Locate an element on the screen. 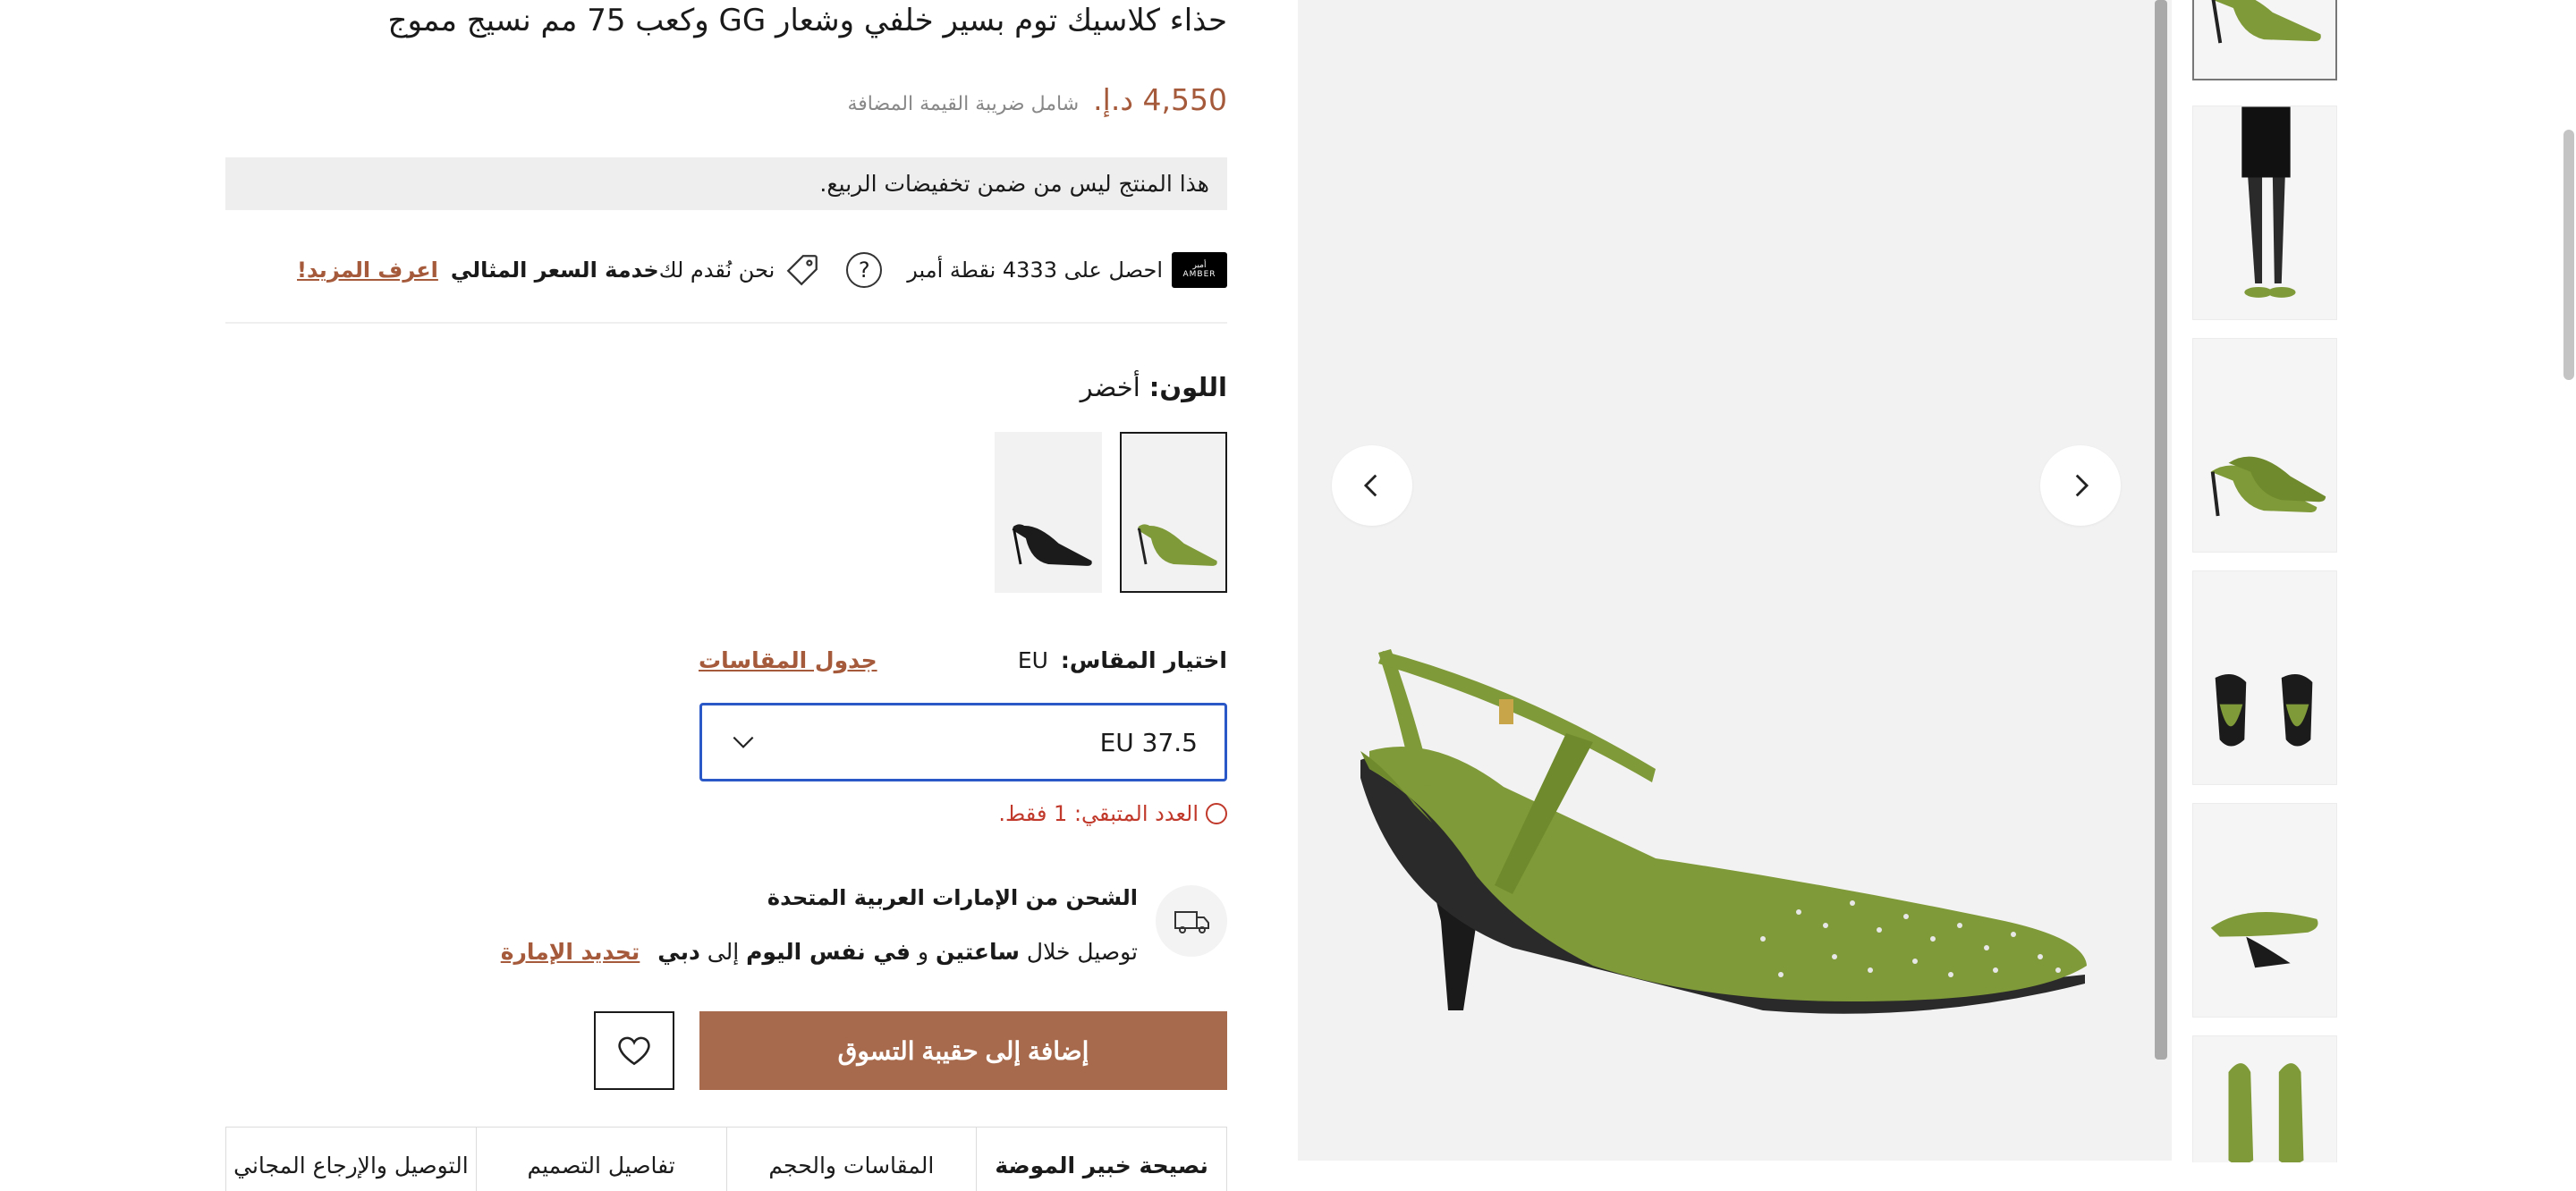 This screenshot has width=2576, height=1191. shipping-text-1: توصيل خلال is located at coordinates (1078, 952).